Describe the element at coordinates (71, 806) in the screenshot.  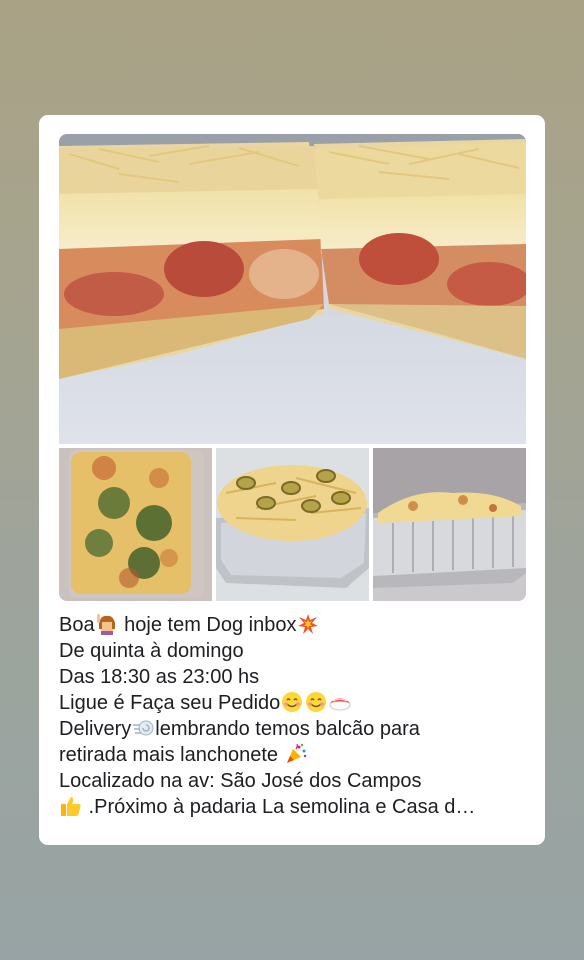
I see `thumbs-up-icon` at that location.